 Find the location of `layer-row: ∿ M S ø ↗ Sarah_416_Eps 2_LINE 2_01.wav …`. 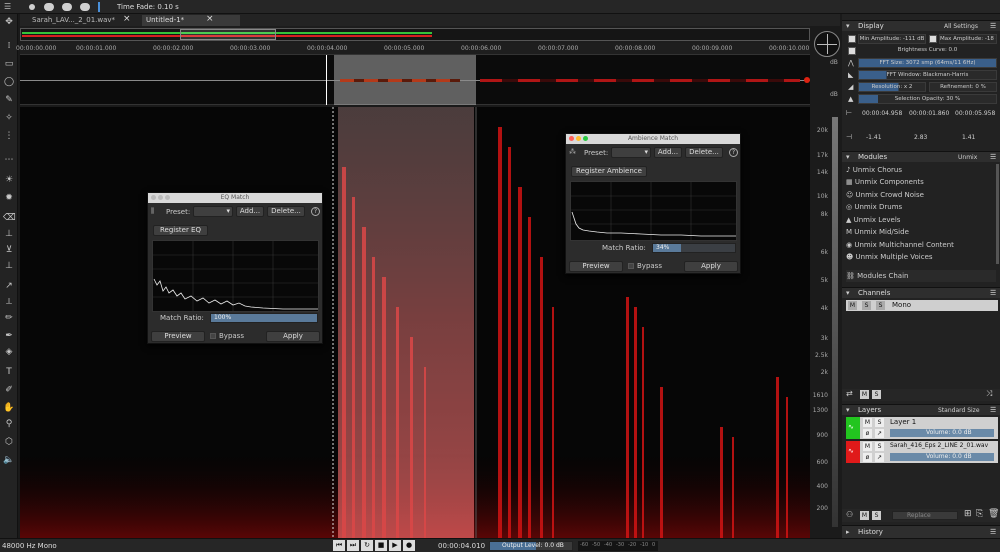

layer-row: ∿ M S ø ↗ Sarah_416_Eps 2_LINE 2_01.wav … is located at coordinates (922, 452).